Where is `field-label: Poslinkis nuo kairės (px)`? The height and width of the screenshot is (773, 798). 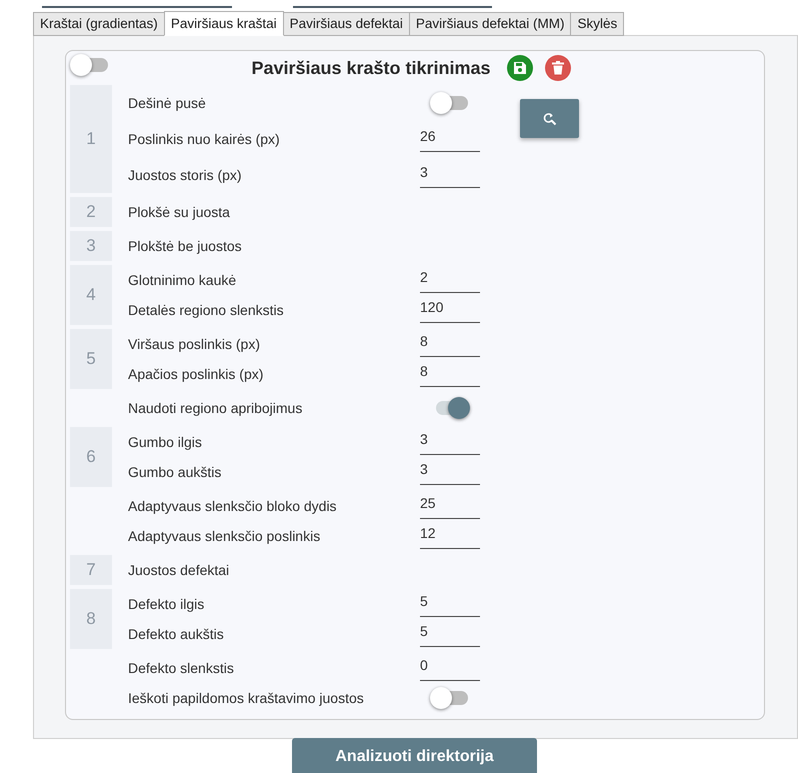
field-label: Poslinkis nuo kairės (px) is located at coordinates (204, 139).